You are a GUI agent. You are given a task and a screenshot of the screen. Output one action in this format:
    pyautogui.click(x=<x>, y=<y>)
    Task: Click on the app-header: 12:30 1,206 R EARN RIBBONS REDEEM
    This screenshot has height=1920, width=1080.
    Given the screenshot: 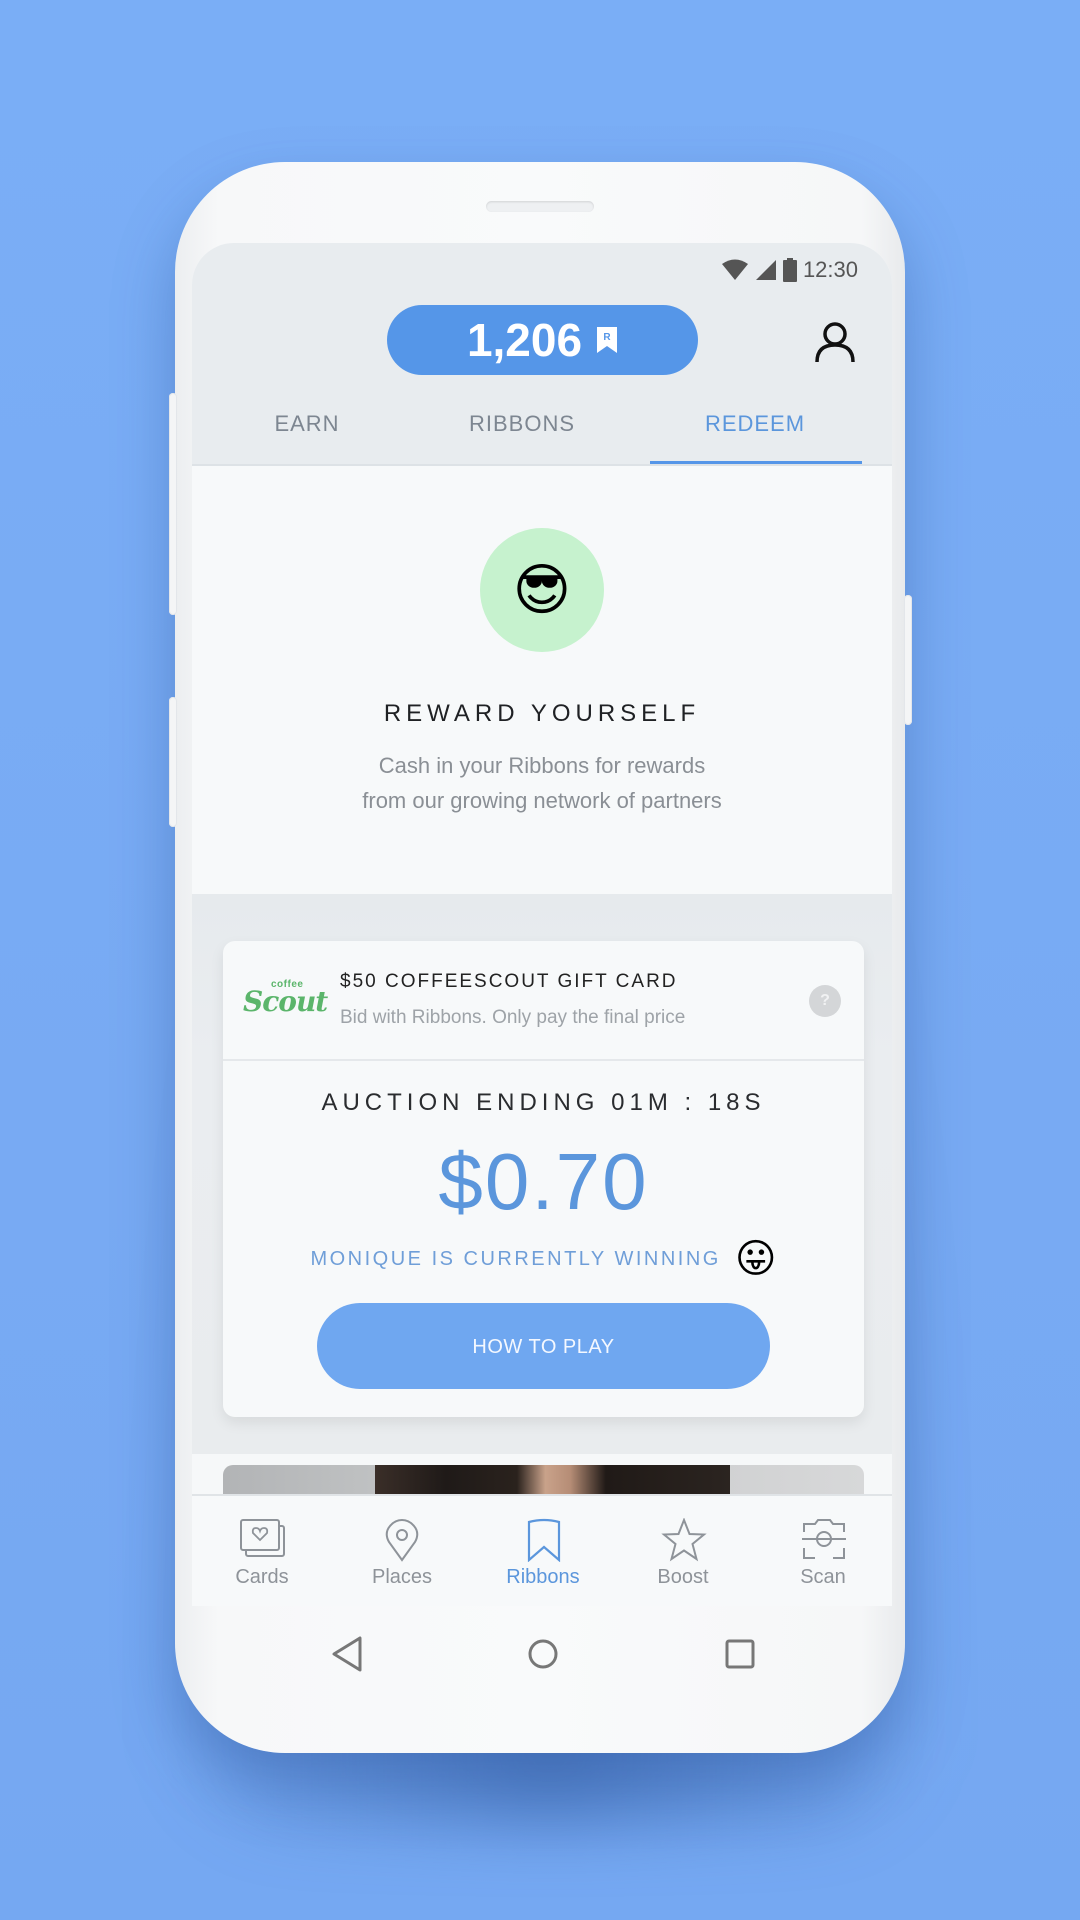 What is the action you would take?
    pyautogui.click(x=542, y=354)
    